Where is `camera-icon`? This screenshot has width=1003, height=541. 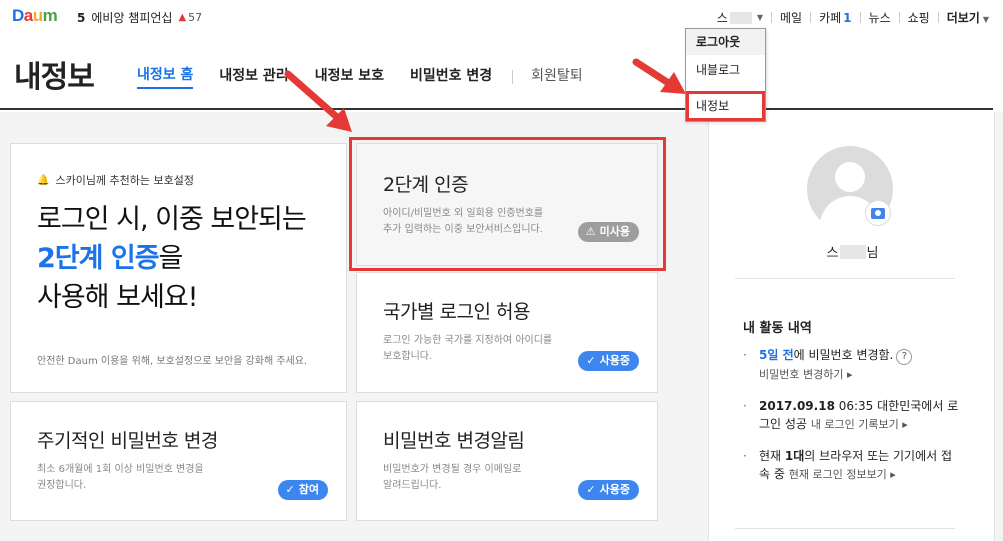 camera-icon is located at coordinates (878, 213).